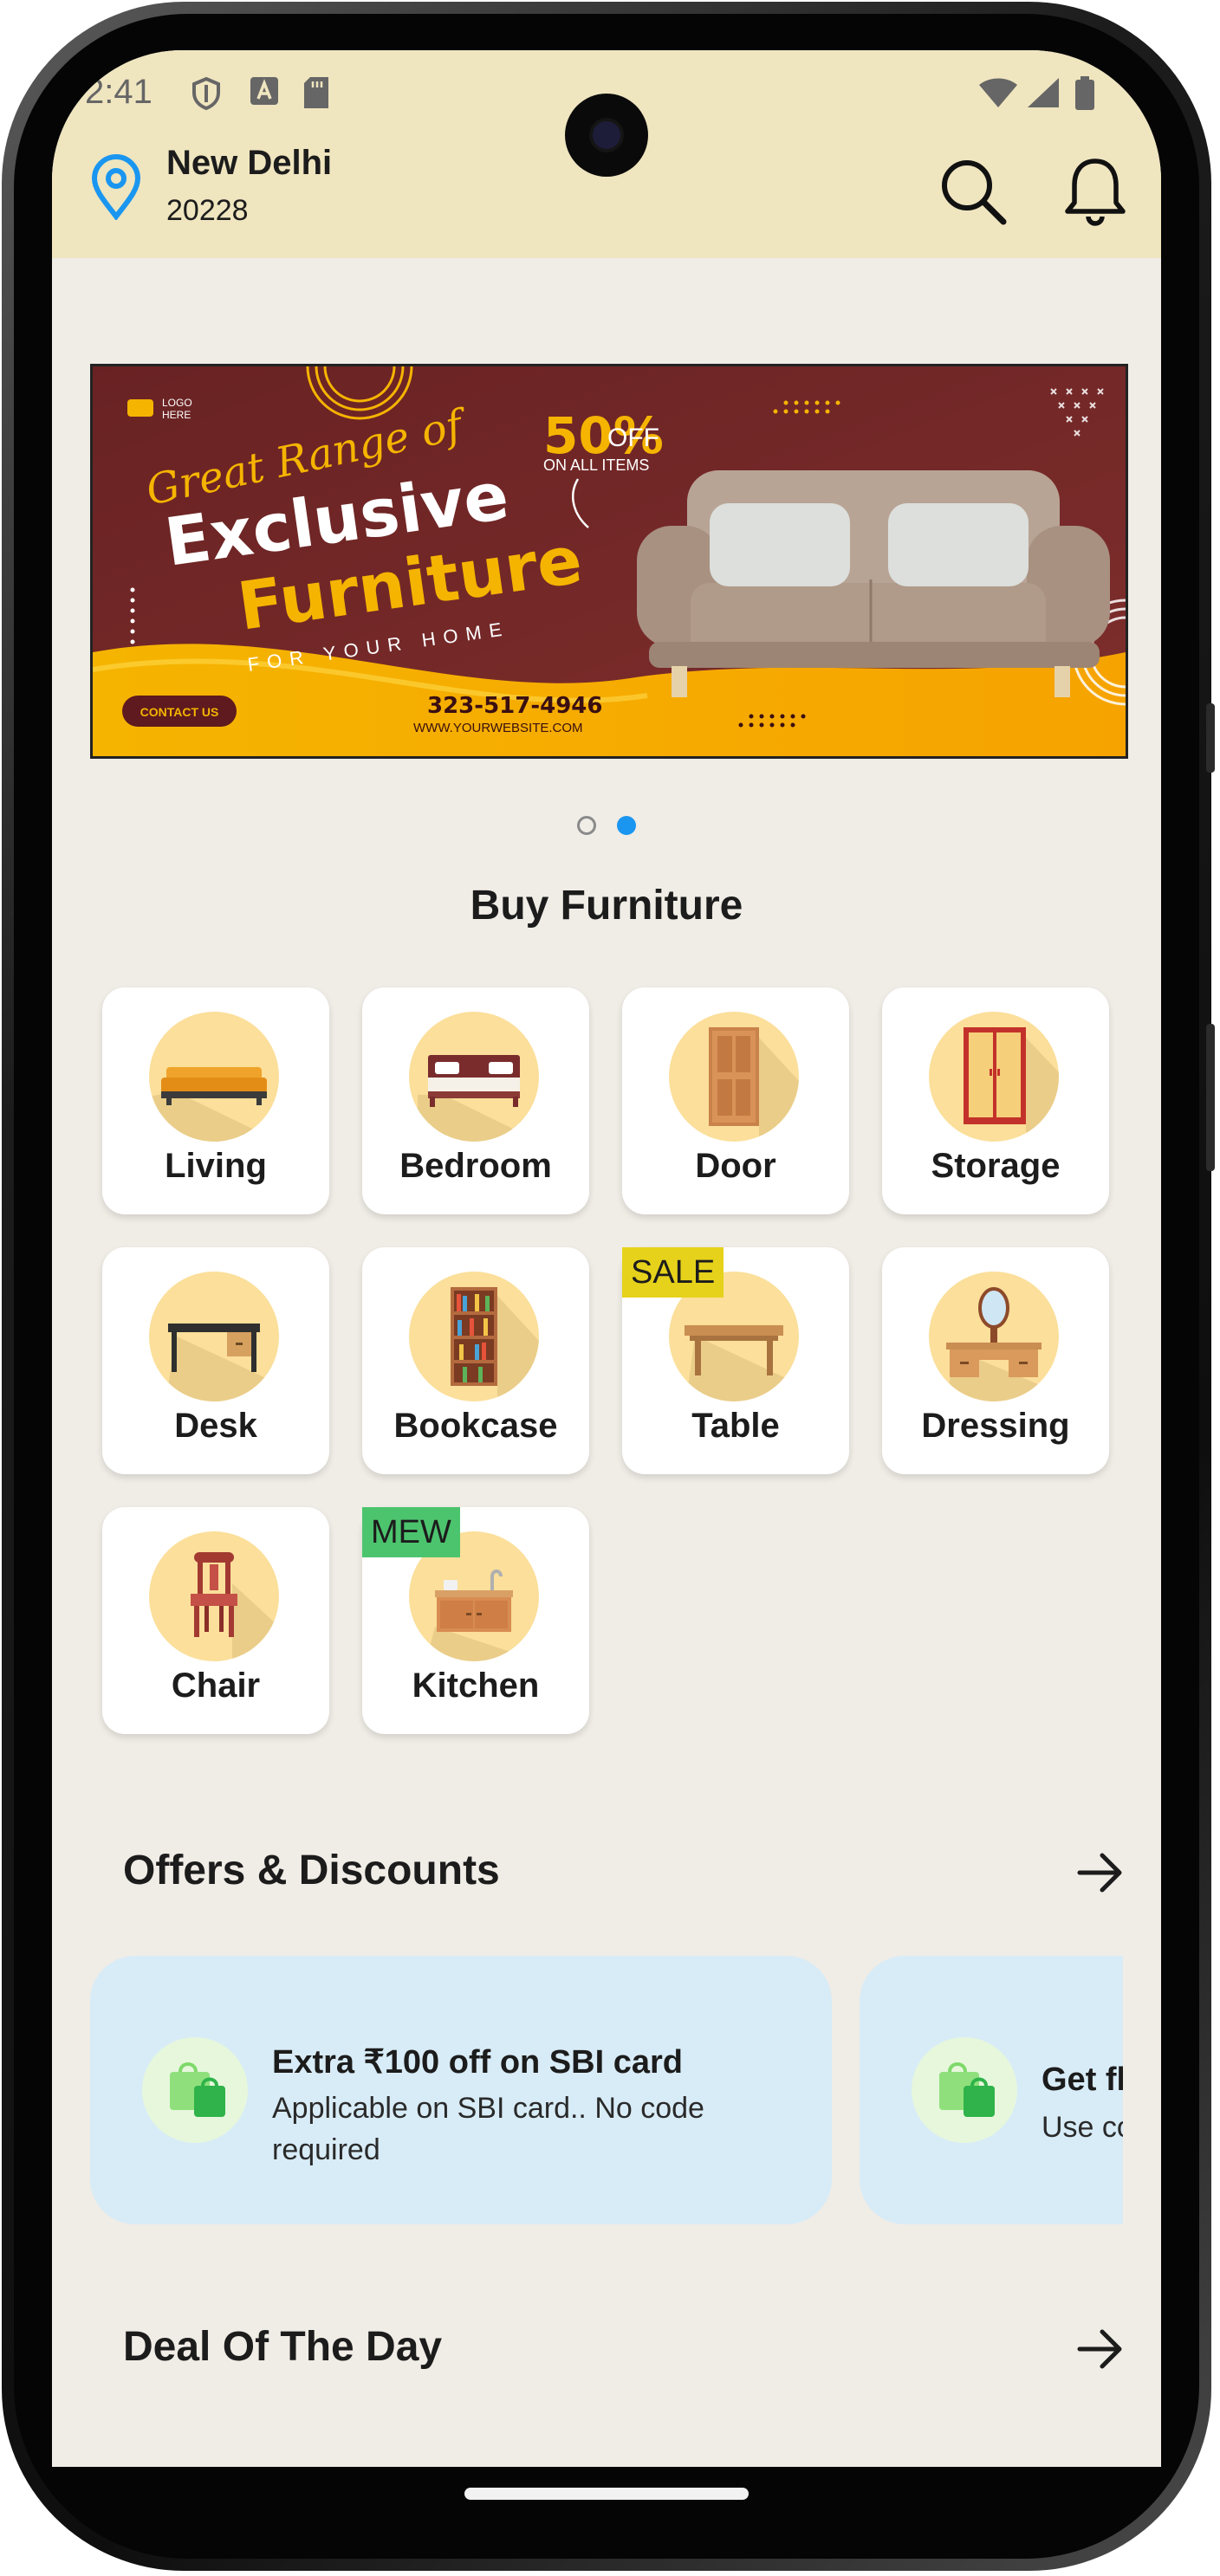  What do you see at coordinates (596, 465) in the screenshot?
I see `banner-all-items: ON ALL ITEMS` at bounding box center [596, 465].